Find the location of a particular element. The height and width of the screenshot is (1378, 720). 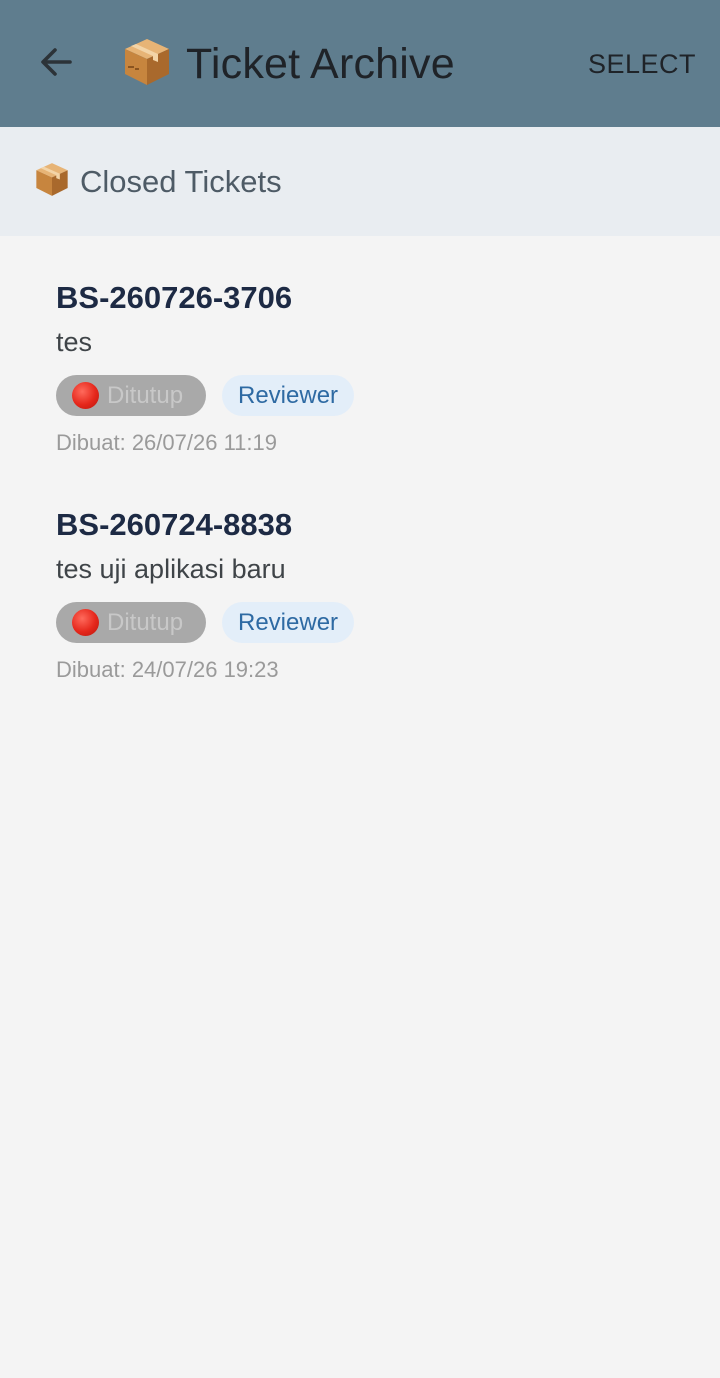

arrow-left-icon is located at coordinates (56, 64).